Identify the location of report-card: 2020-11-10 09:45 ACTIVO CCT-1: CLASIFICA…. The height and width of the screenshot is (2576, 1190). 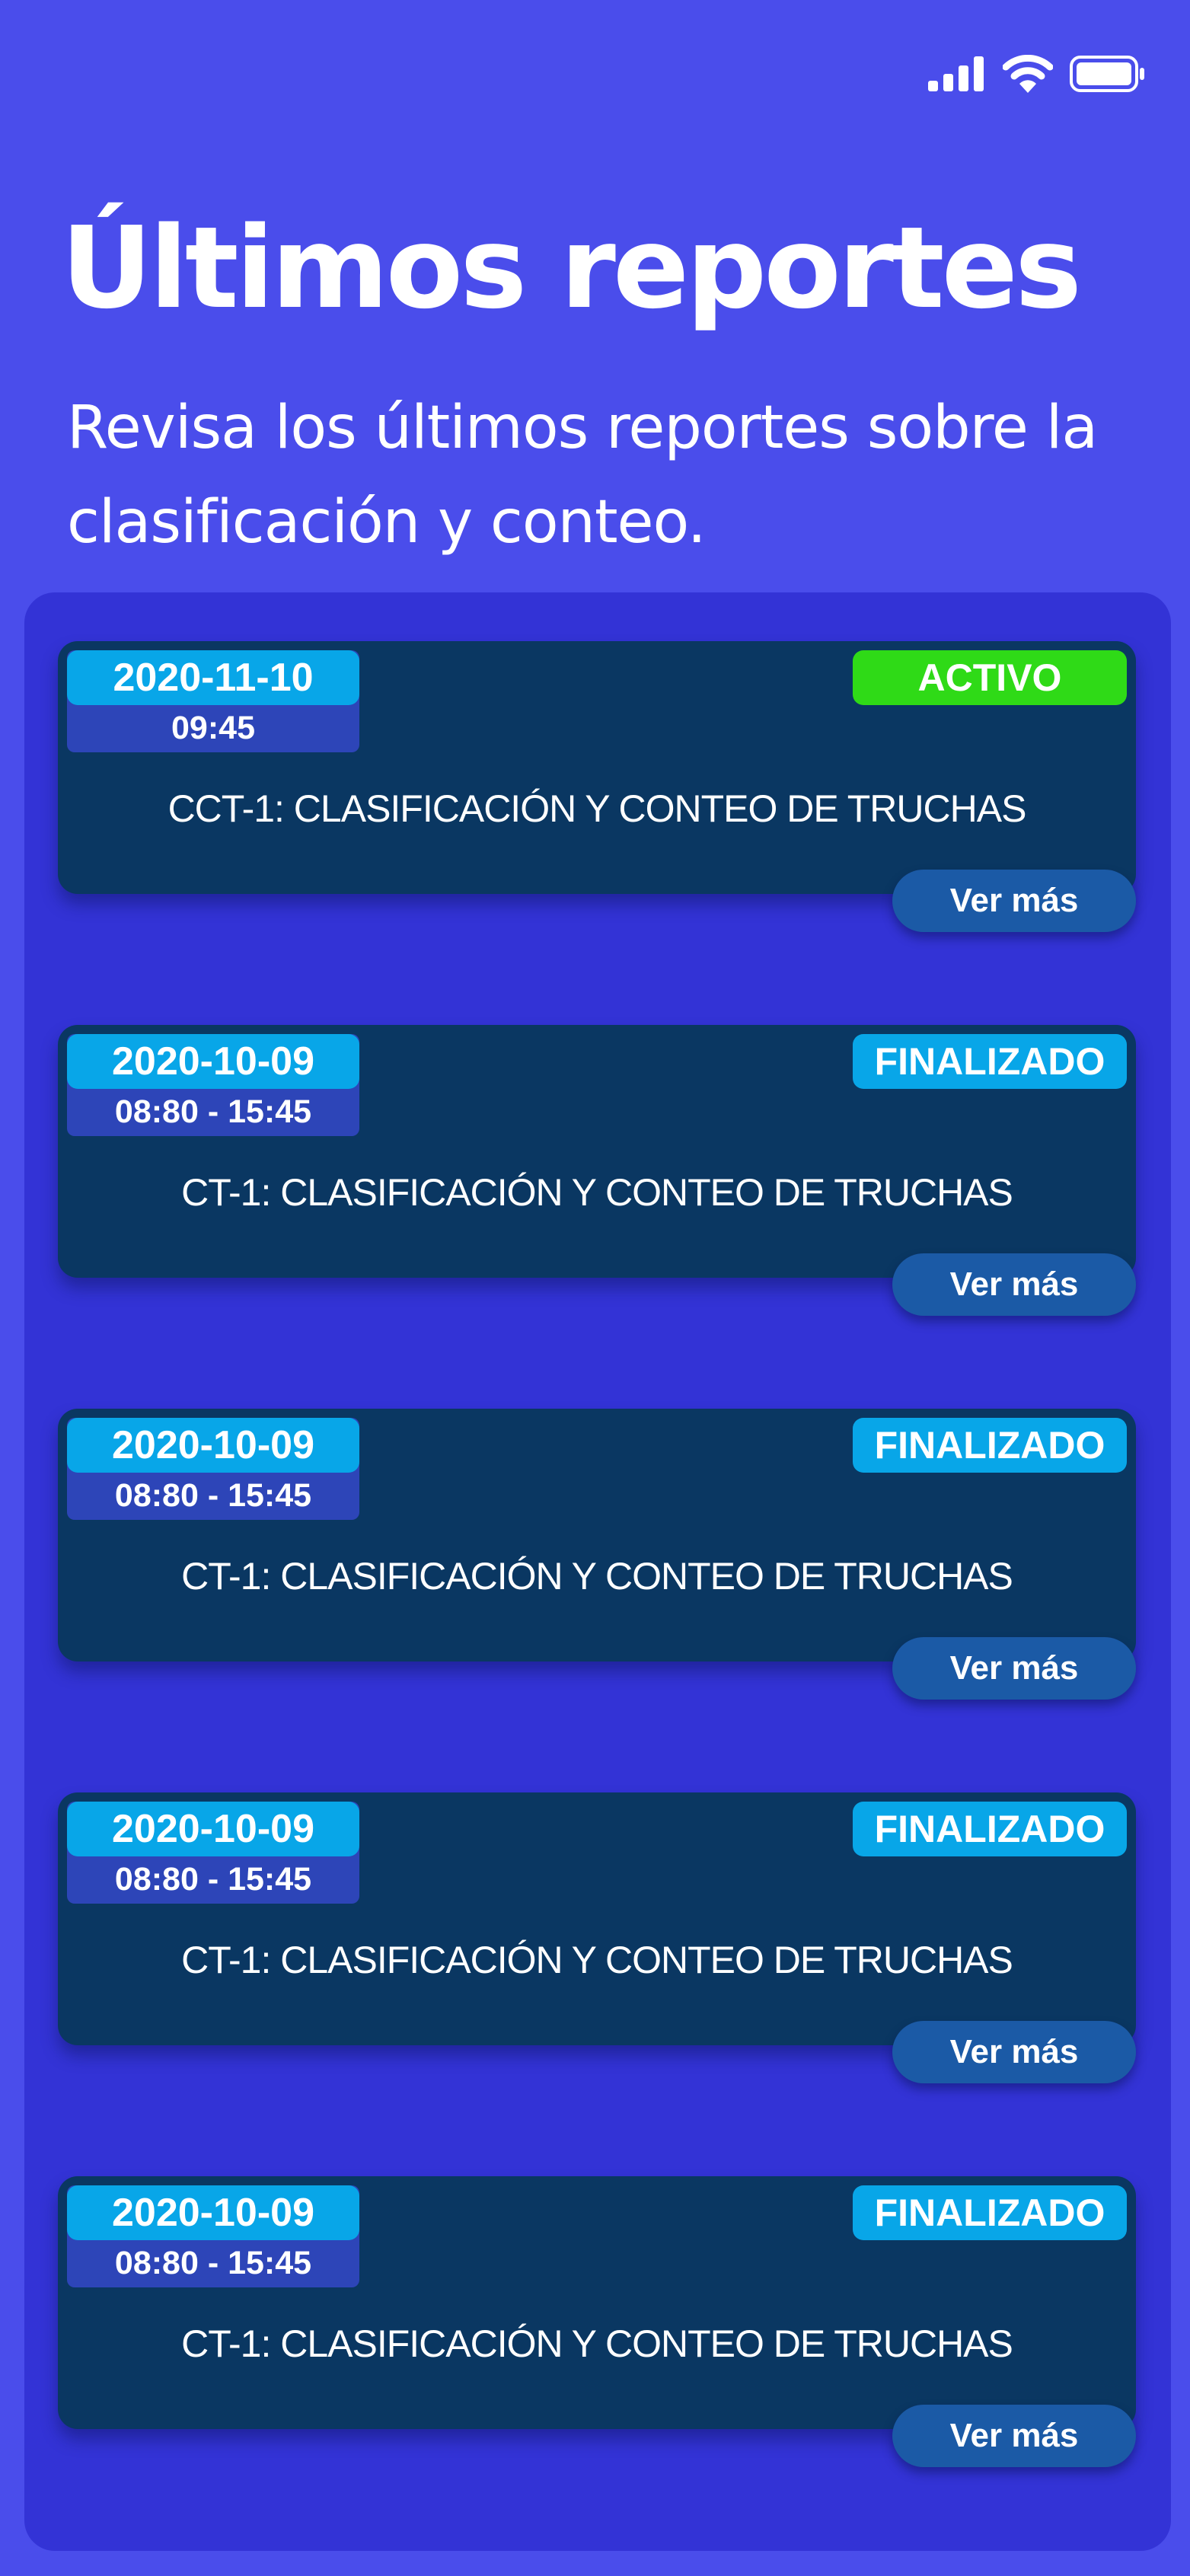
(597, 786).